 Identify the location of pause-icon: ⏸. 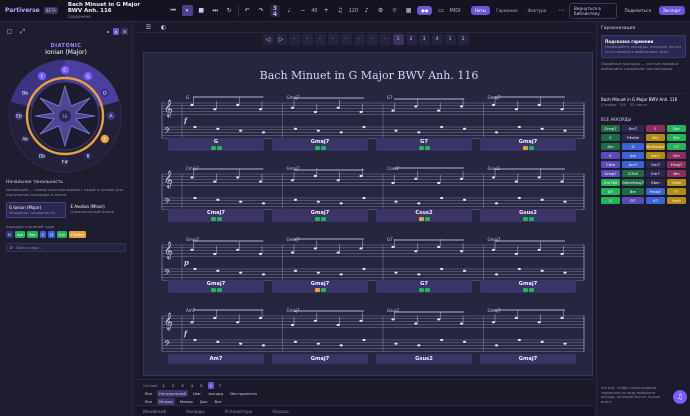
(187, 10).